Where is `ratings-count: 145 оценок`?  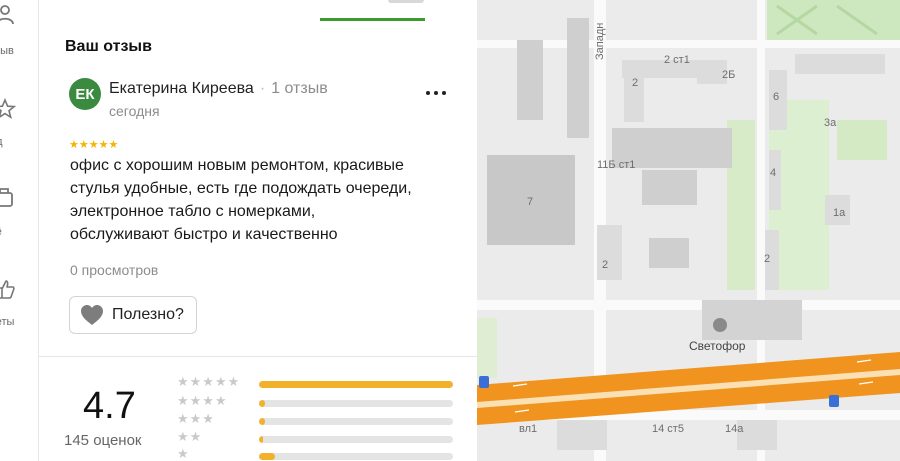
ratings-count: 145 оценок is located at coordinates (103, 440).